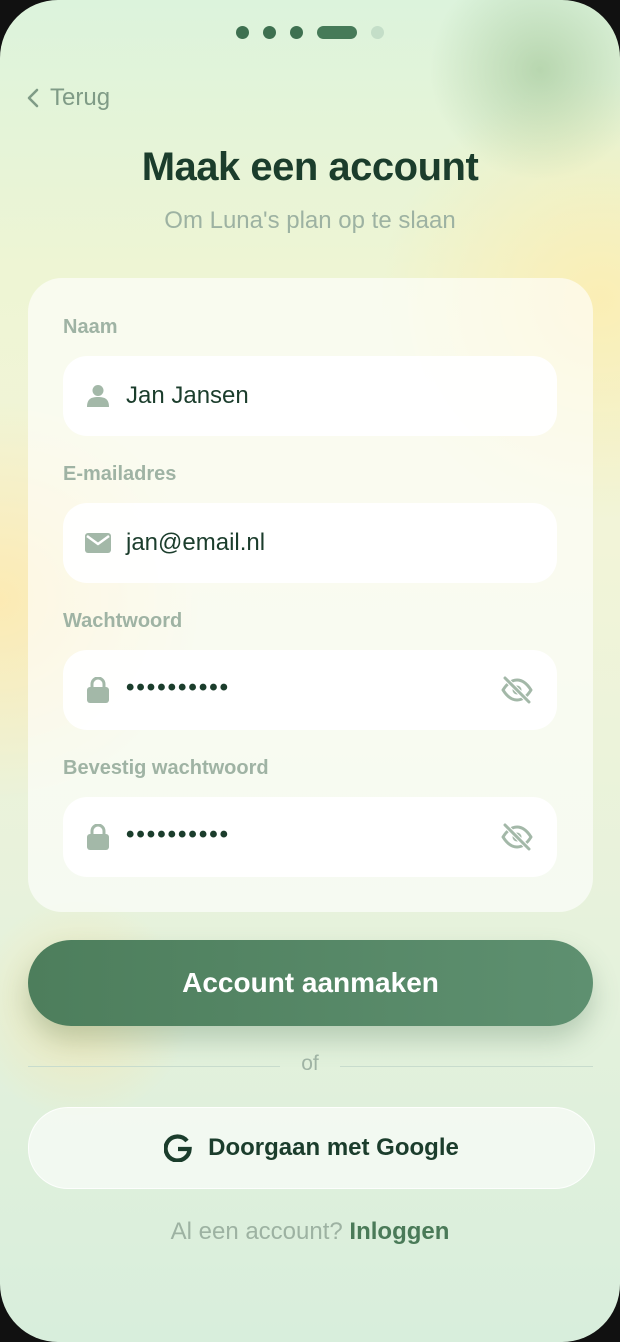 The height and width of the screenshot is (1342, 620). What do you see at coordinates (166, 768) in the screenshot?
I see `confirm-password-label: Bevestig wachtwoord` at bounding box center [166, 768].